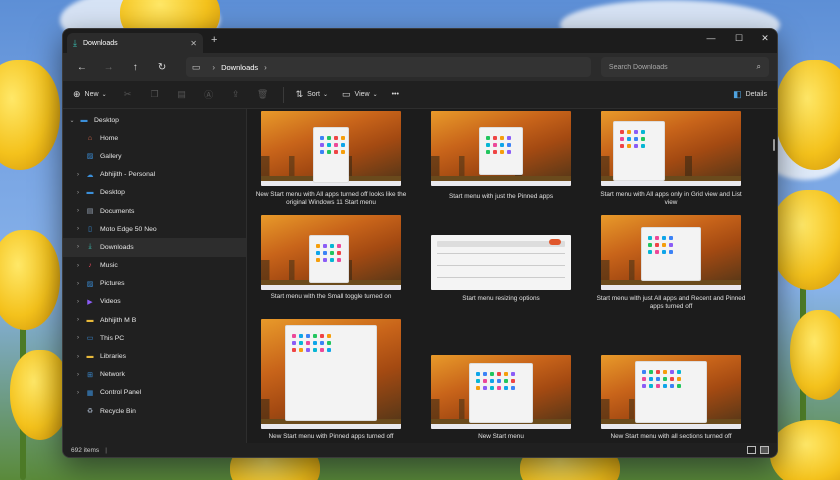 The height and width of the screenshot is (480, 840). Describe the element at coordinates (112, 284) in the screenshot. I see `sidebar-item-label: Pictures` at that location.